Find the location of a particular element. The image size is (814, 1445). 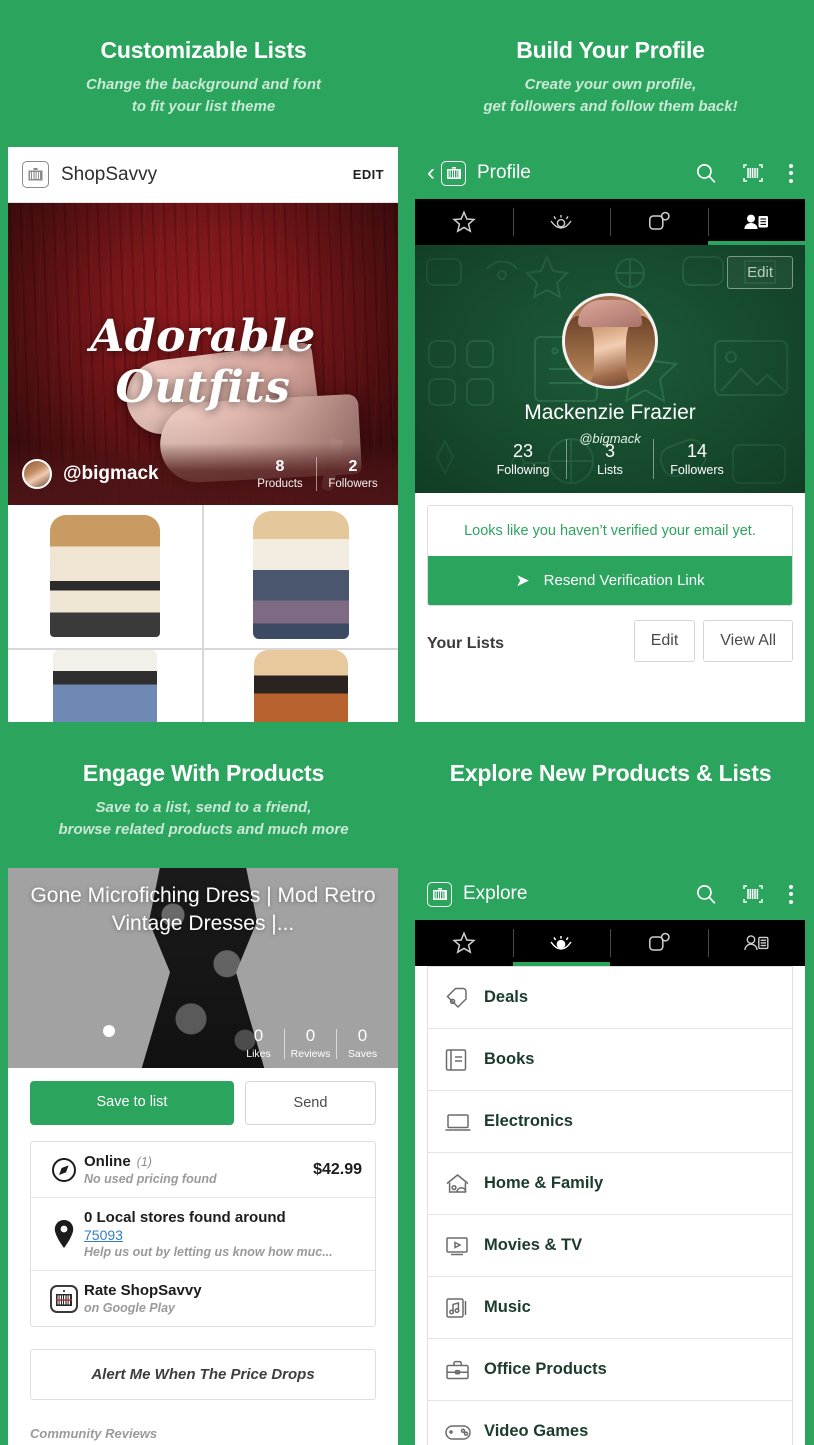

category-label: Music is located at coordinates (507, 1307).